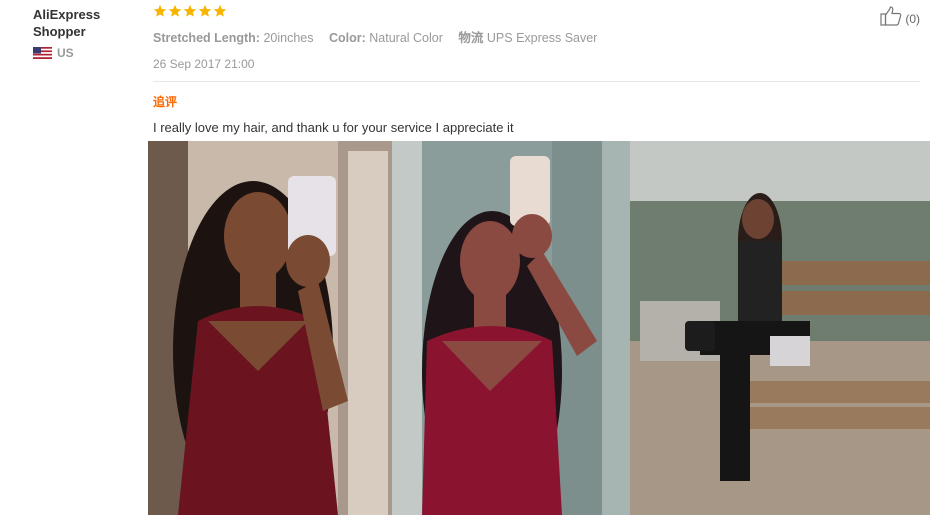 Image resolution: width=950 pixels, height=527 pixels. What do you see at coordinates (65, 53) in the screenshot?
I see `country-code: US` at bounding box center [65, 53].